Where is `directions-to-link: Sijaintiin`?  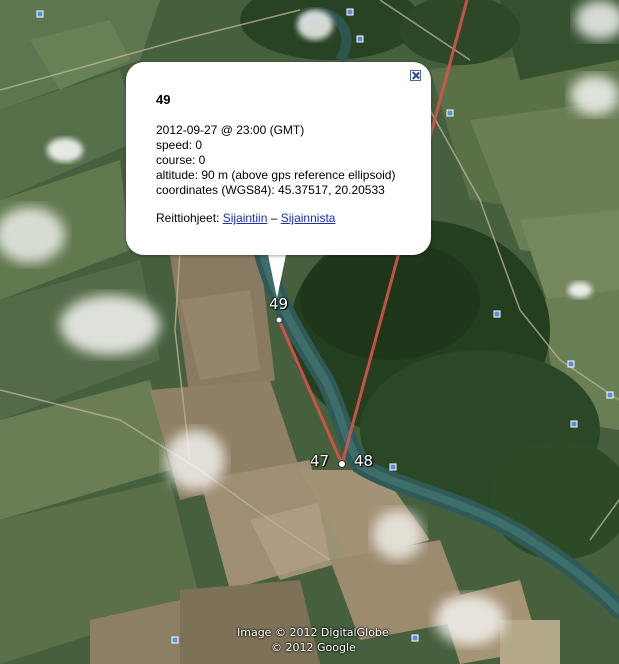 directions-to-link: Sijaintiin is located at coordinates (245, 218).